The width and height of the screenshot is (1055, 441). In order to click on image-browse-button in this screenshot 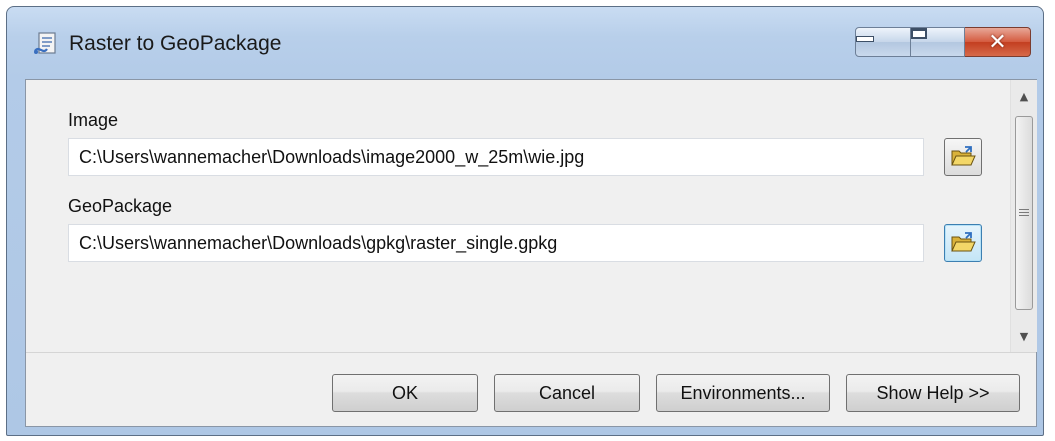, I will do `click(963, 157)`.